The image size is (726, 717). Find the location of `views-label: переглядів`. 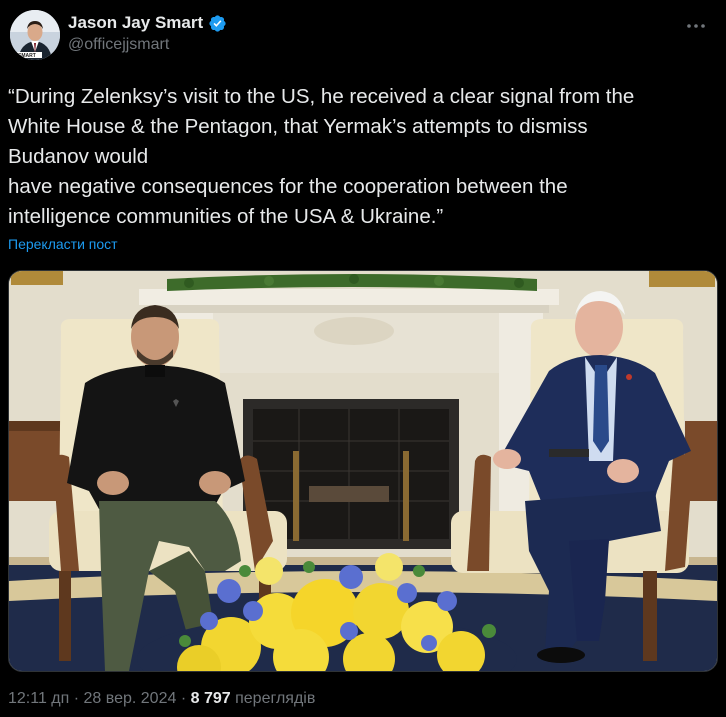

views-label: переглядів is located at coordinates (275, 698).